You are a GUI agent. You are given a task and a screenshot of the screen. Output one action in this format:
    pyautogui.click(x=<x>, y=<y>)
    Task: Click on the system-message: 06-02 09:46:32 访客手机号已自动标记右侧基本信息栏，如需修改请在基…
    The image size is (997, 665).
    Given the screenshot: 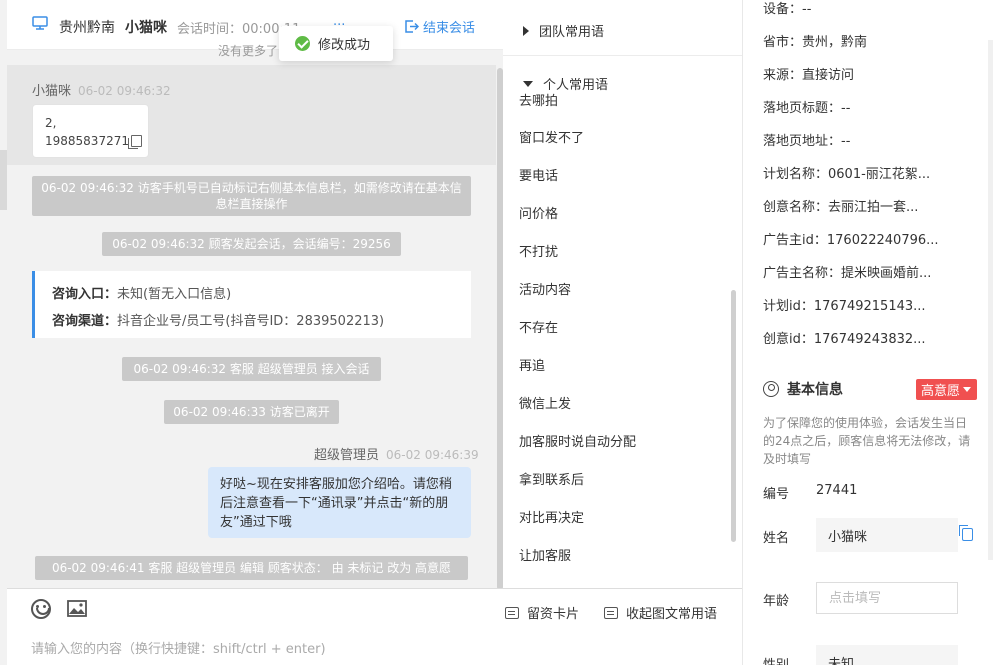 What is the action you would take?
    pyautogui.click(x=251, y=196)
    